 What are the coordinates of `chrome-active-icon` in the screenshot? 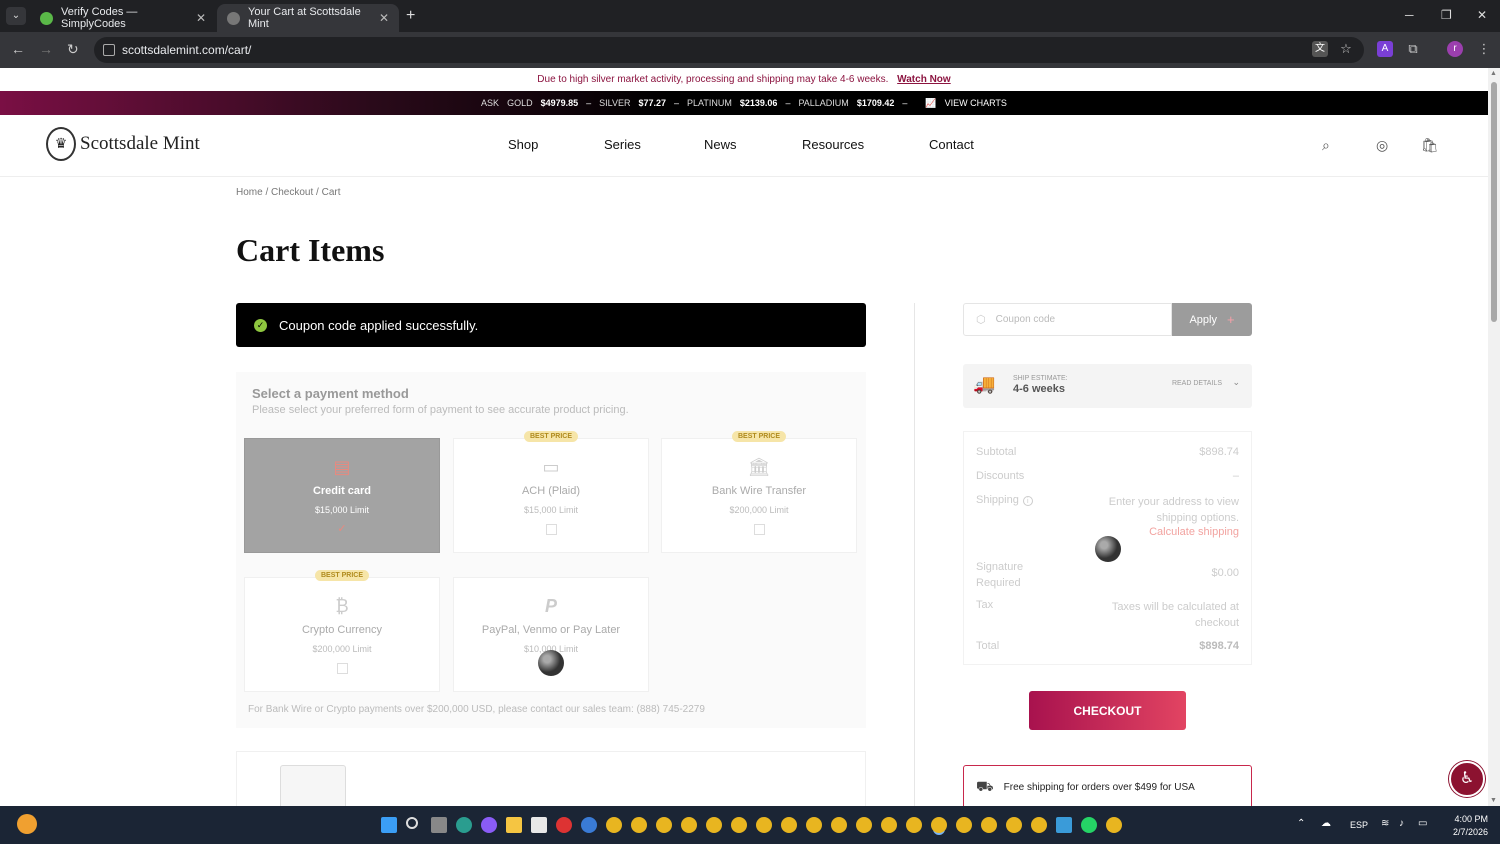 It's located at (939, 825).